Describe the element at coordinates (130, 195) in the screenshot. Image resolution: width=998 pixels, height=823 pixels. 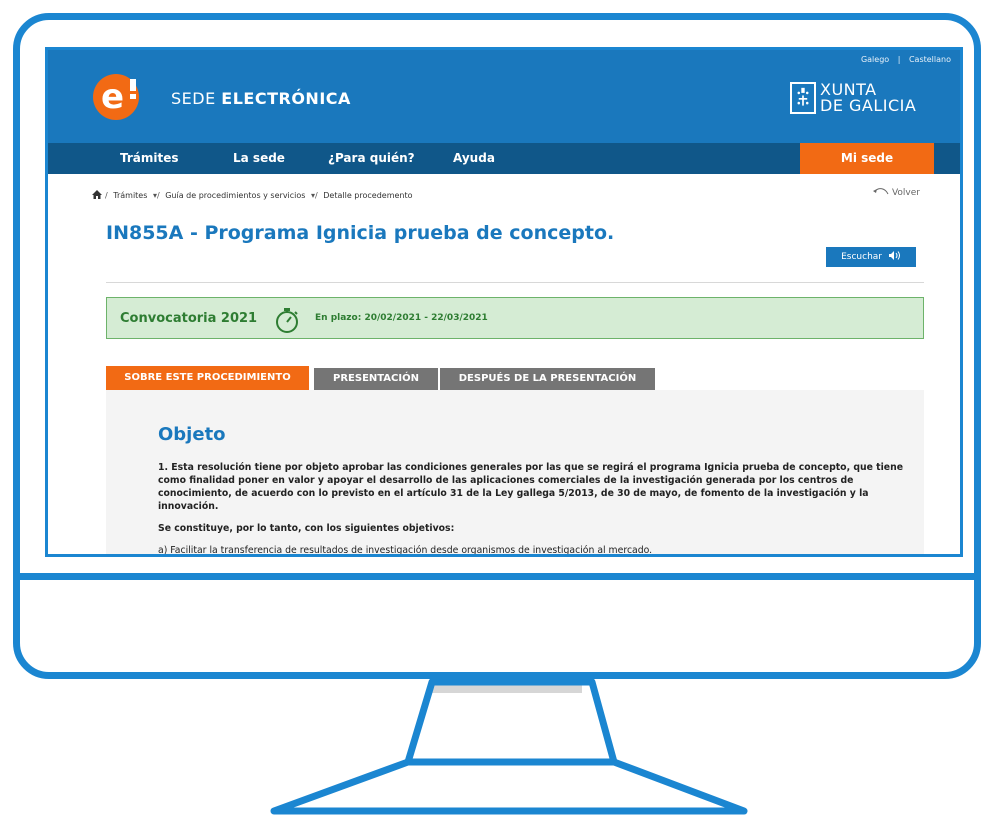
I see `breadcrumb-tramites: Trámites` at that location.